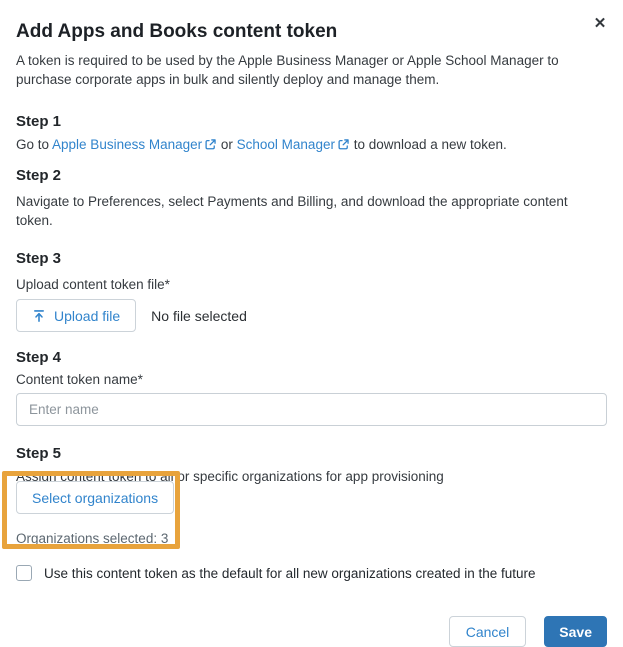 Image resolution: width=623 pixels, height=647 pixels. What do you see at coordinates (39, 258) in the screenshot?
I see `step-3-heading: Step 3` at bounding box center [39, 258].